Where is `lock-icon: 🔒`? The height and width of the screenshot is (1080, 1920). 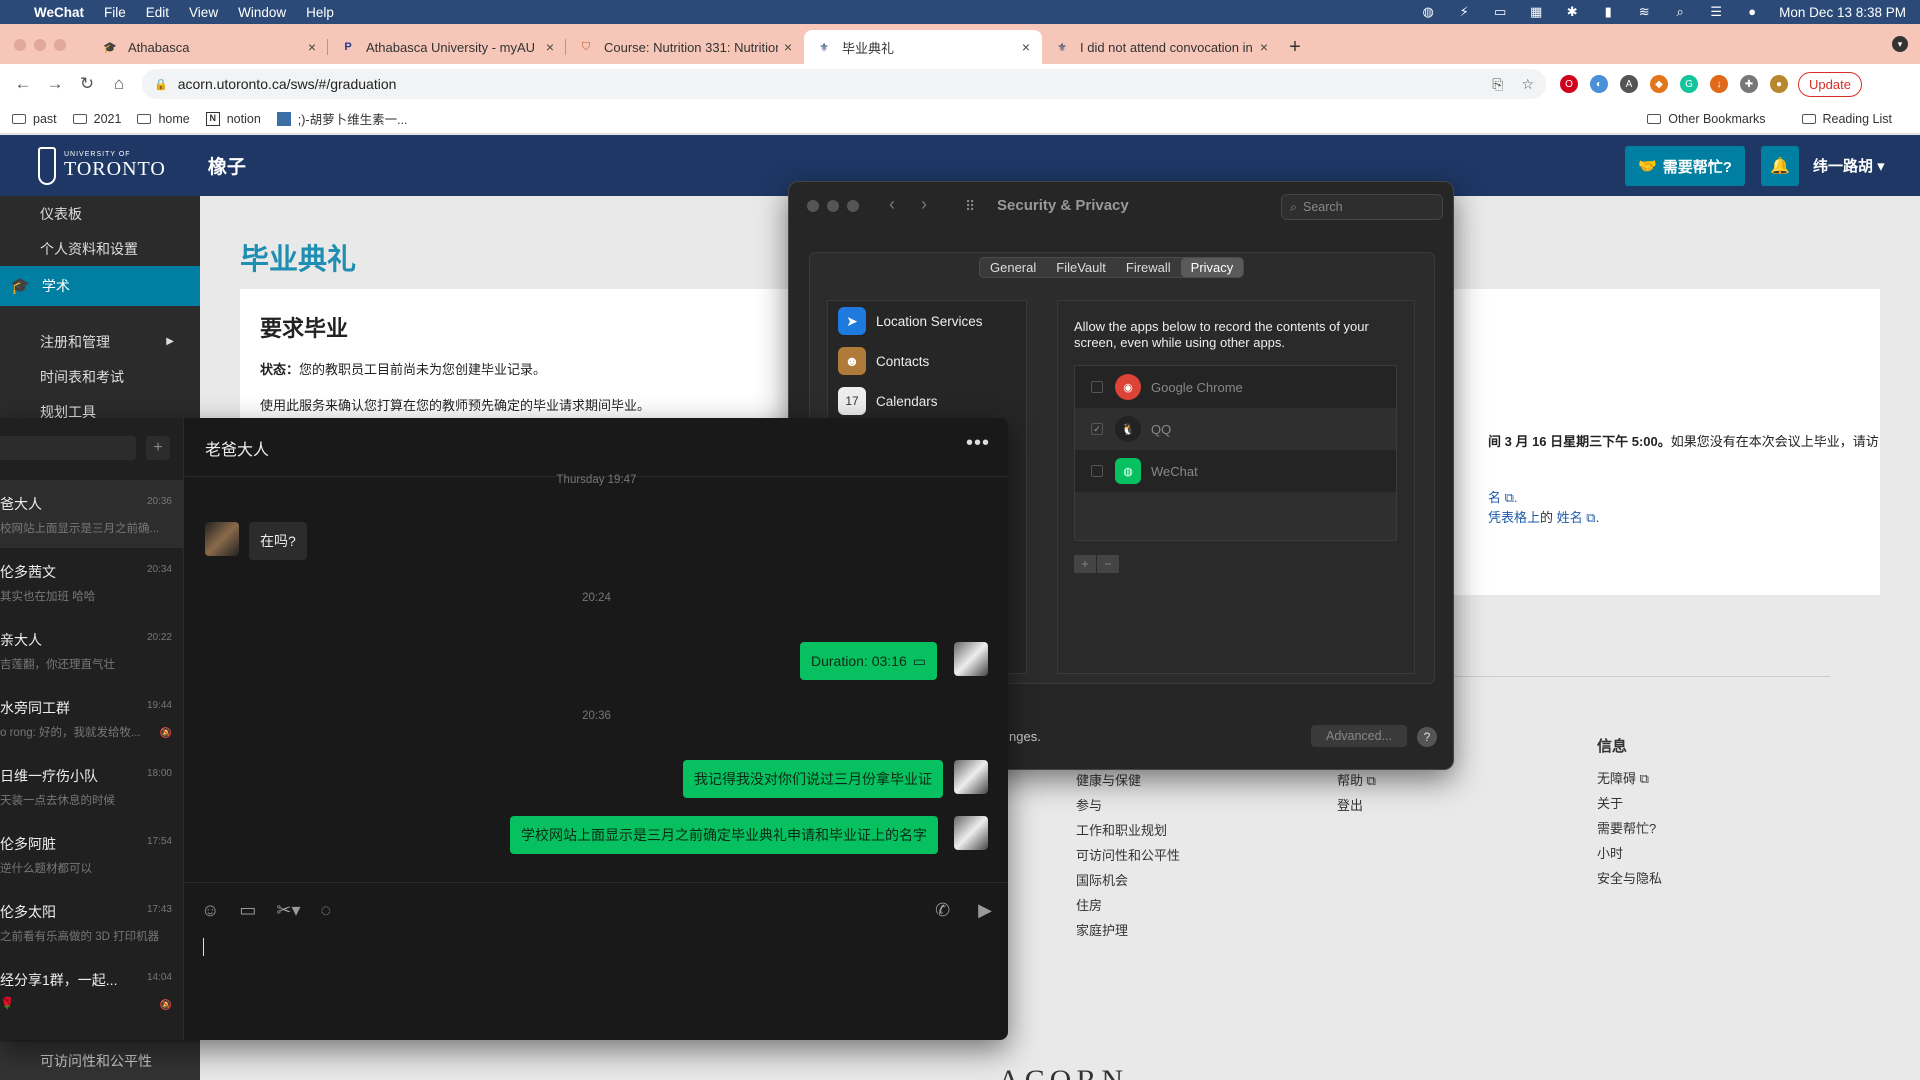 lock-icon: 🔒 is located at coordinates (161, 84).